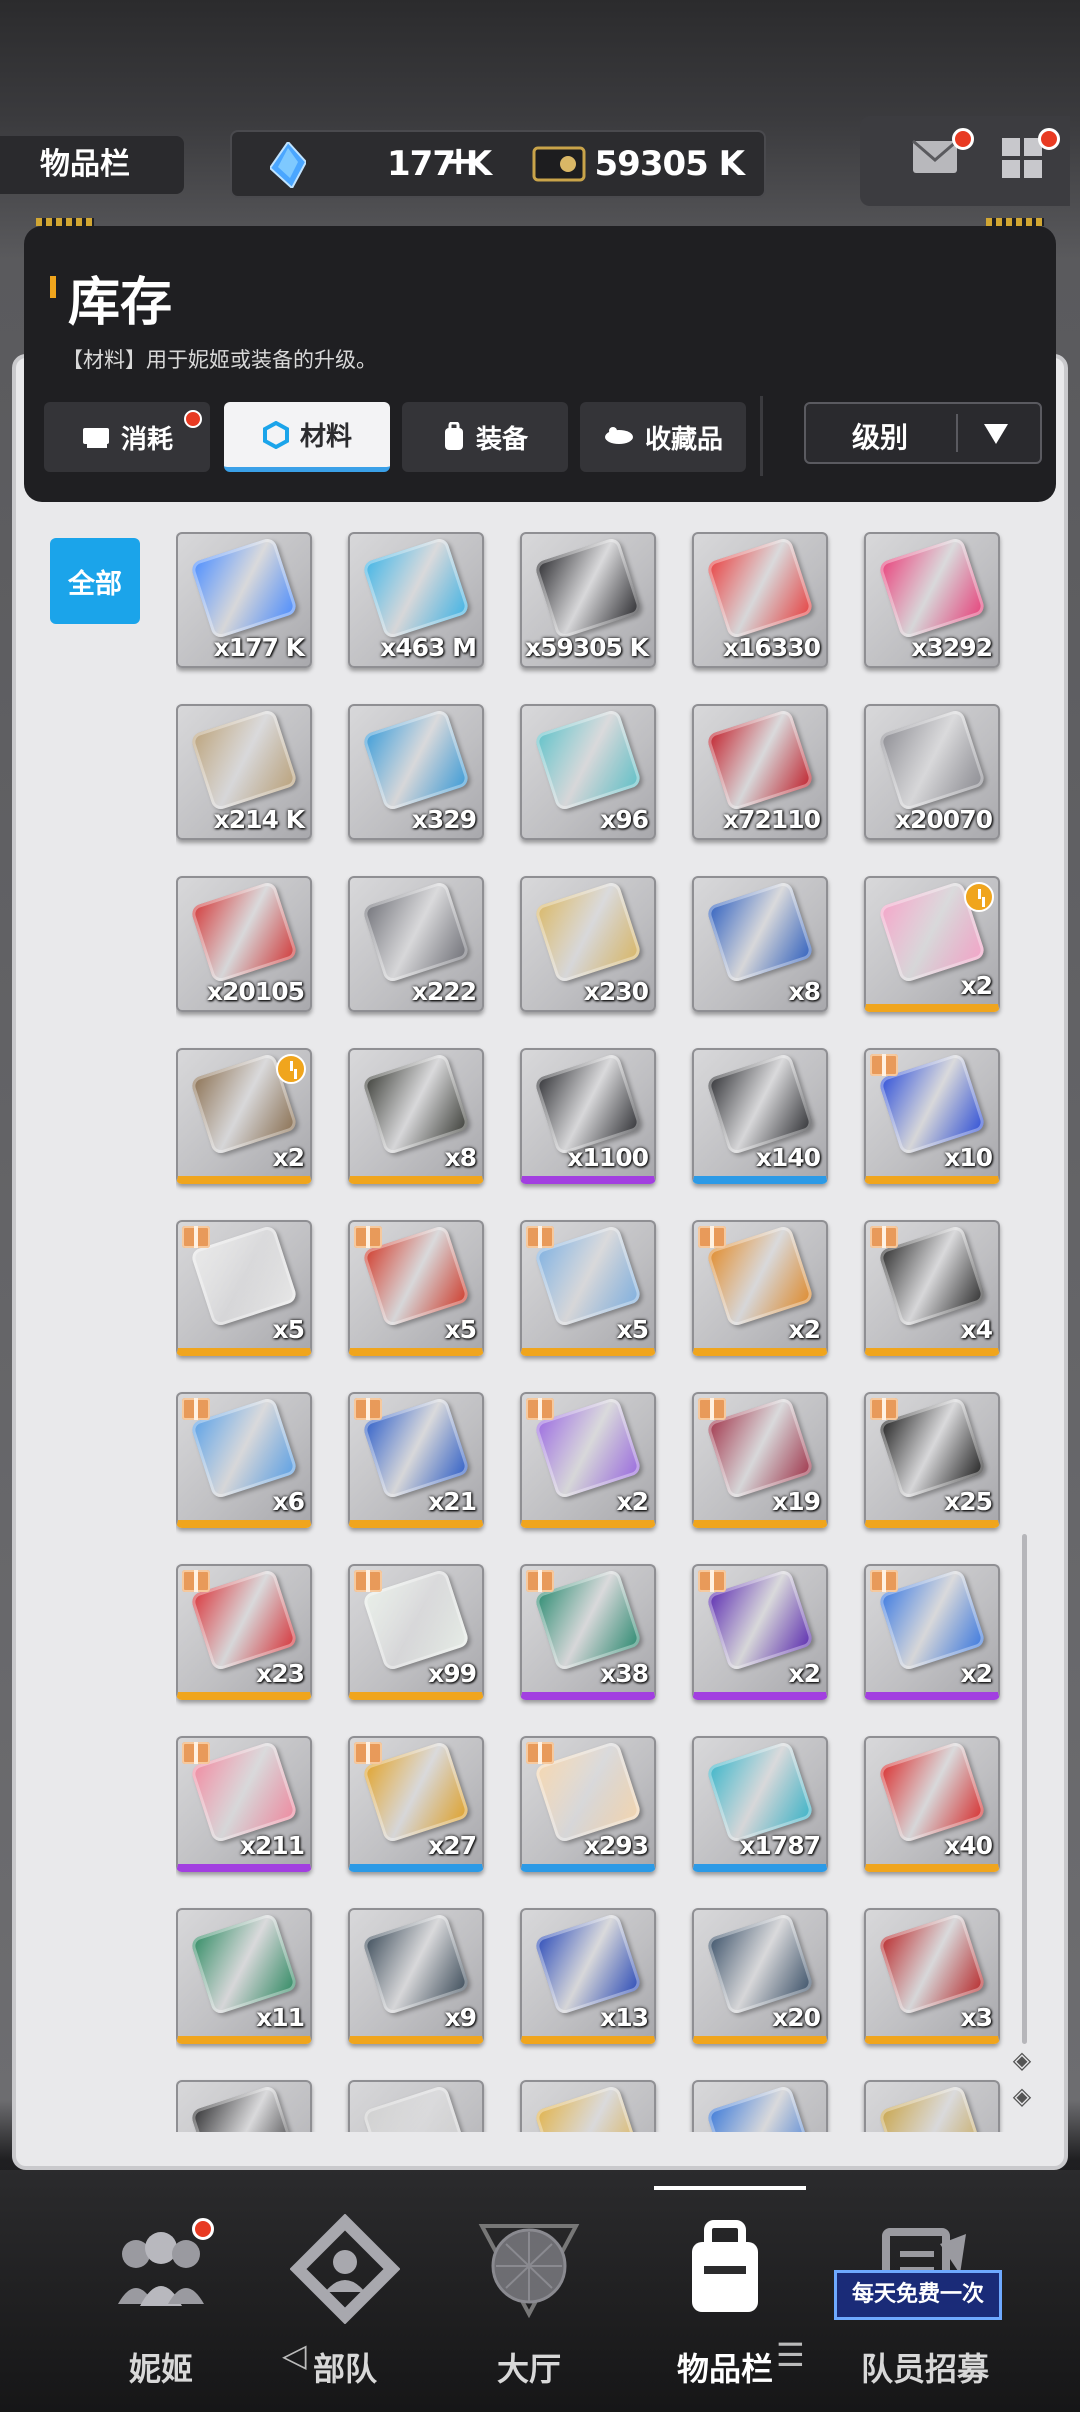 This screenshot has width=1080, height=2412. What do you see at coordinates (760, 600) in the screenshot?
I see `inventory-item: x16330` at bounding box center [760, 600].